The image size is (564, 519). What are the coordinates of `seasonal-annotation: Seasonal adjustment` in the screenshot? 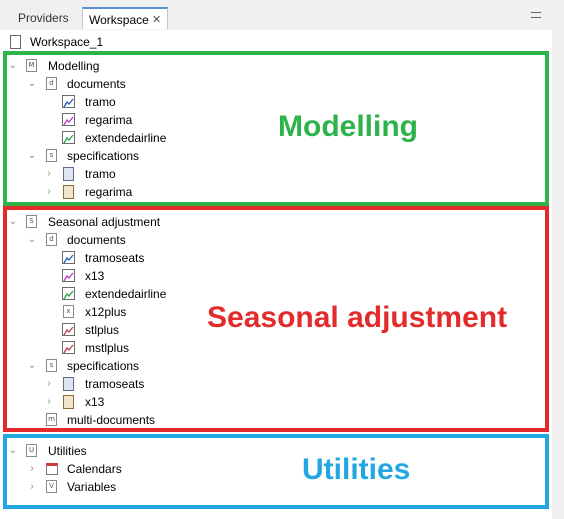 It's located at (357, 317).